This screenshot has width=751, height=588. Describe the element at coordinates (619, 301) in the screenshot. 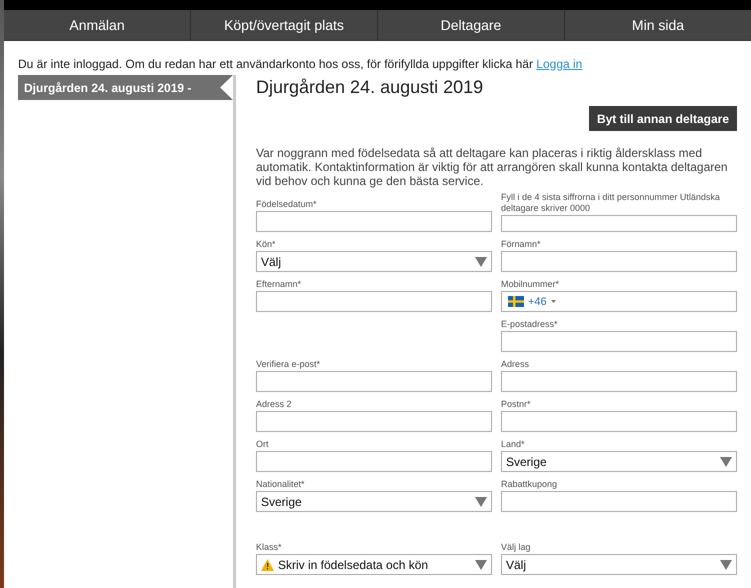

I see `phone-field: +46` at that location.